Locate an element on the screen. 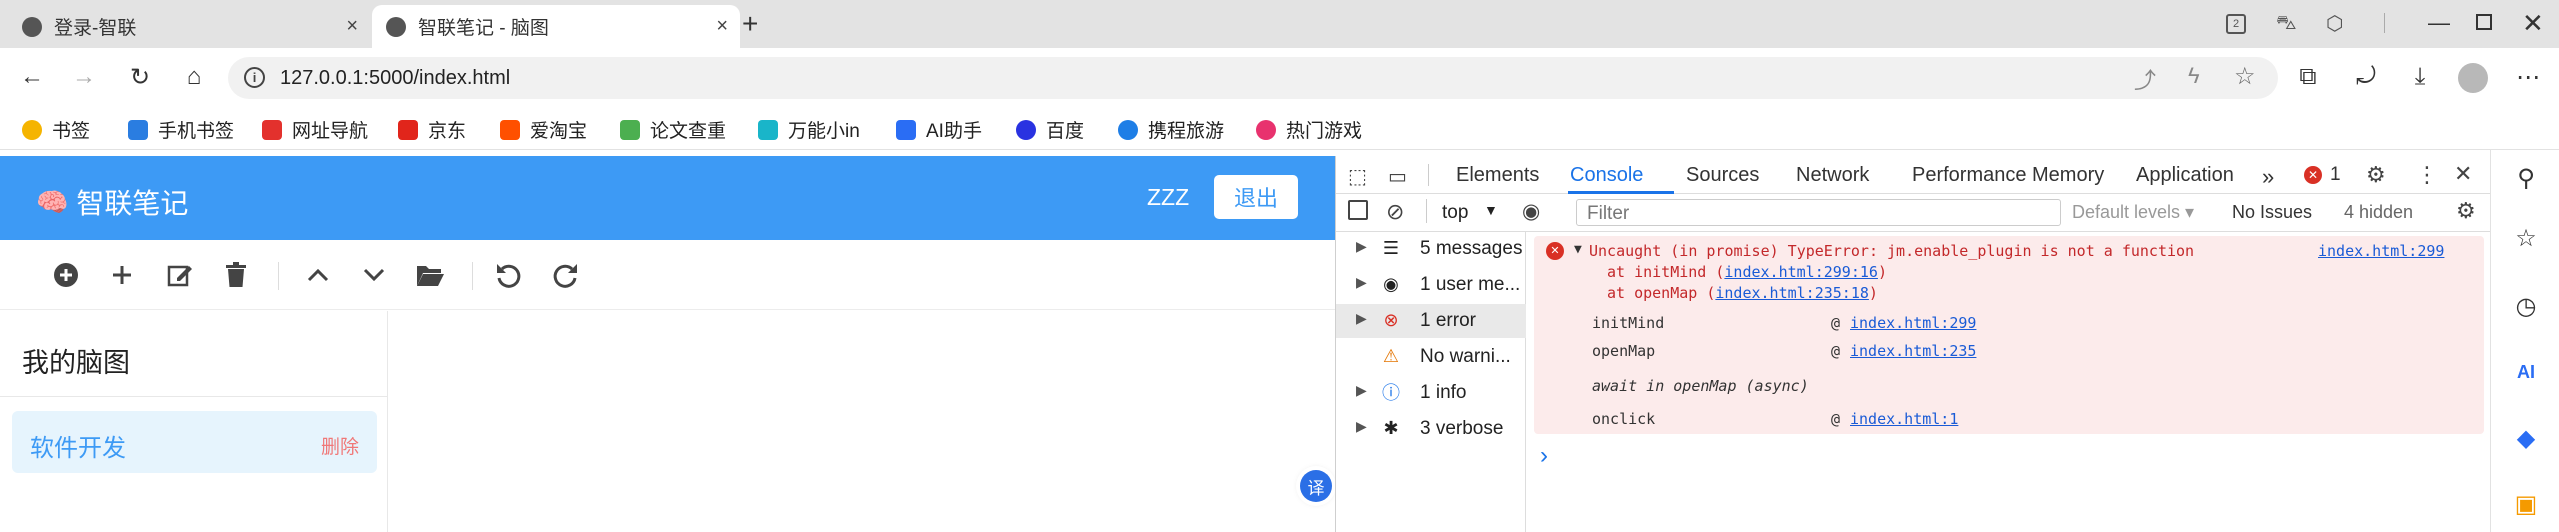 The width and height of the screenshot is (2559, 532). tab-memory: Memory is located at coordinates (2068, 175).